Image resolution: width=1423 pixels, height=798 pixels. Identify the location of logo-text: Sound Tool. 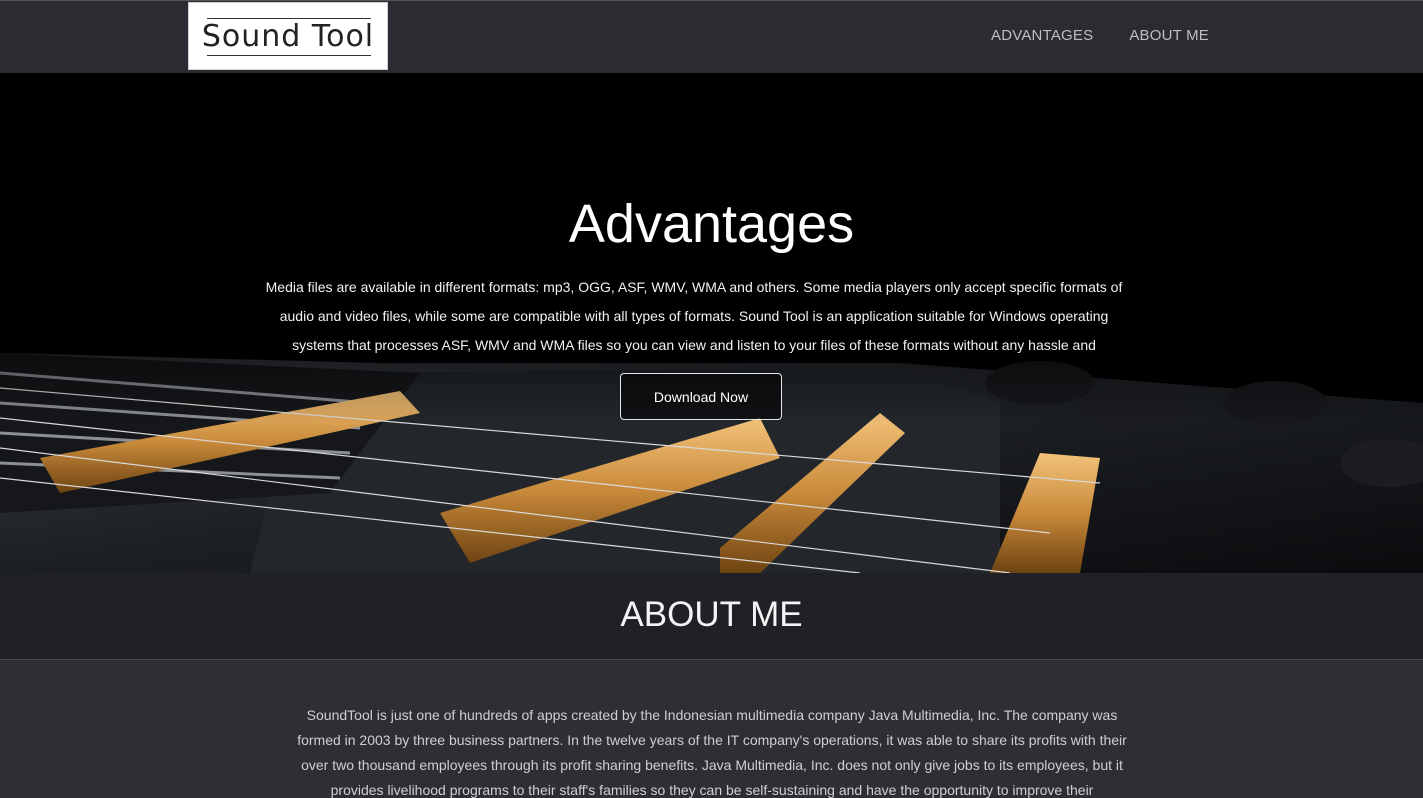
(288, 36).